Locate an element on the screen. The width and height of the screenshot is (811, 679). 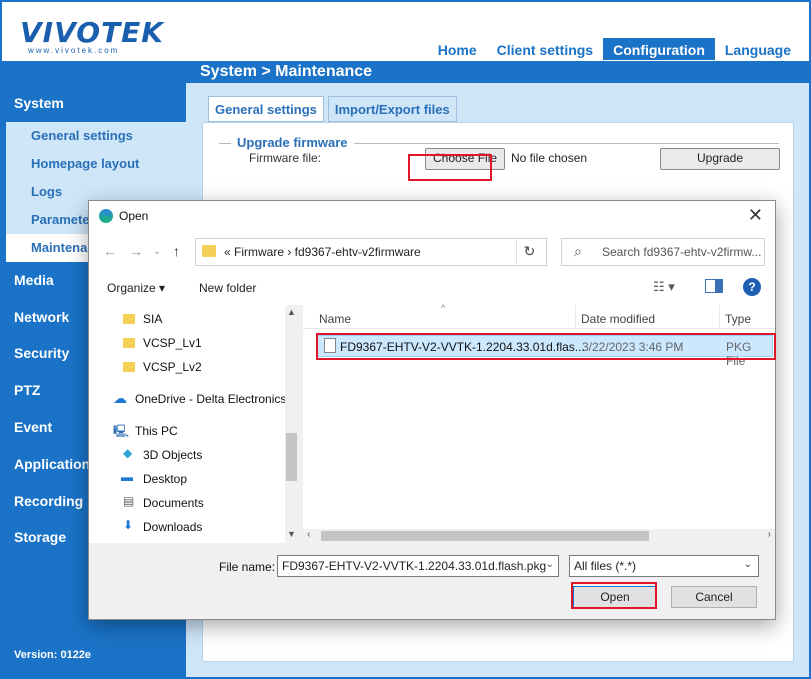
file-type-value: All files (*.*) is located at coordinates (605, 566).